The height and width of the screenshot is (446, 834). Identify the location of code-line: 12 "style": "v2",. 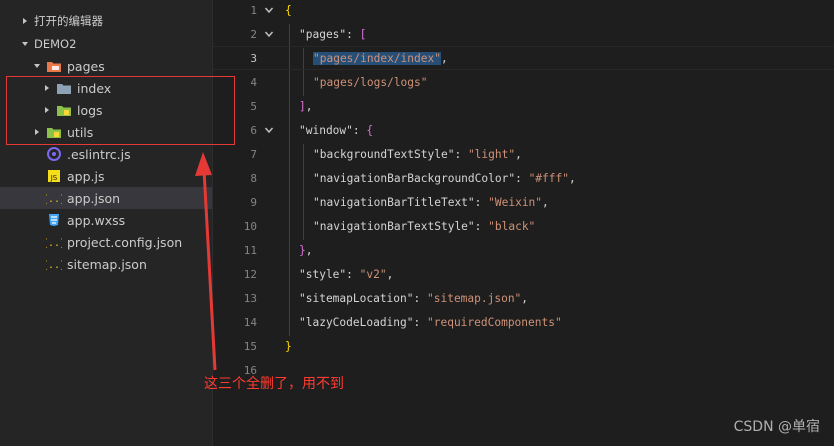
(523, 274).